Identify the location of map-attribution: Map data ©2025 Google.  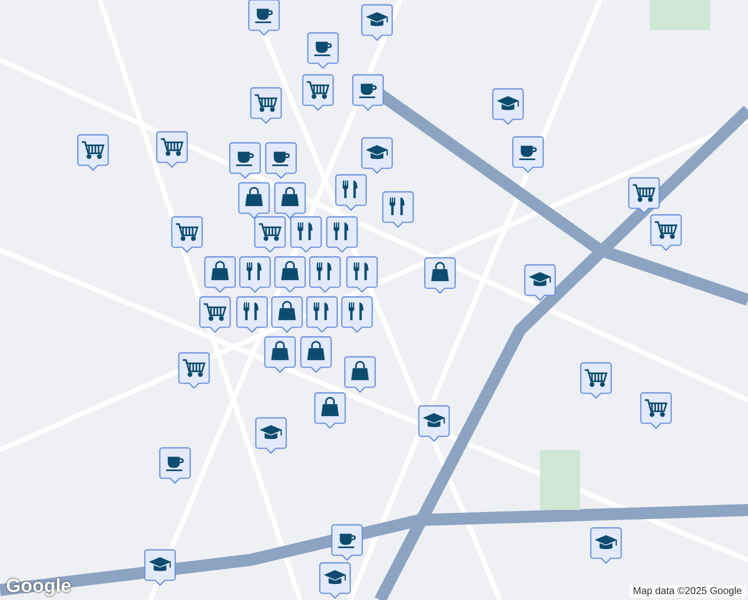
(687, 591).